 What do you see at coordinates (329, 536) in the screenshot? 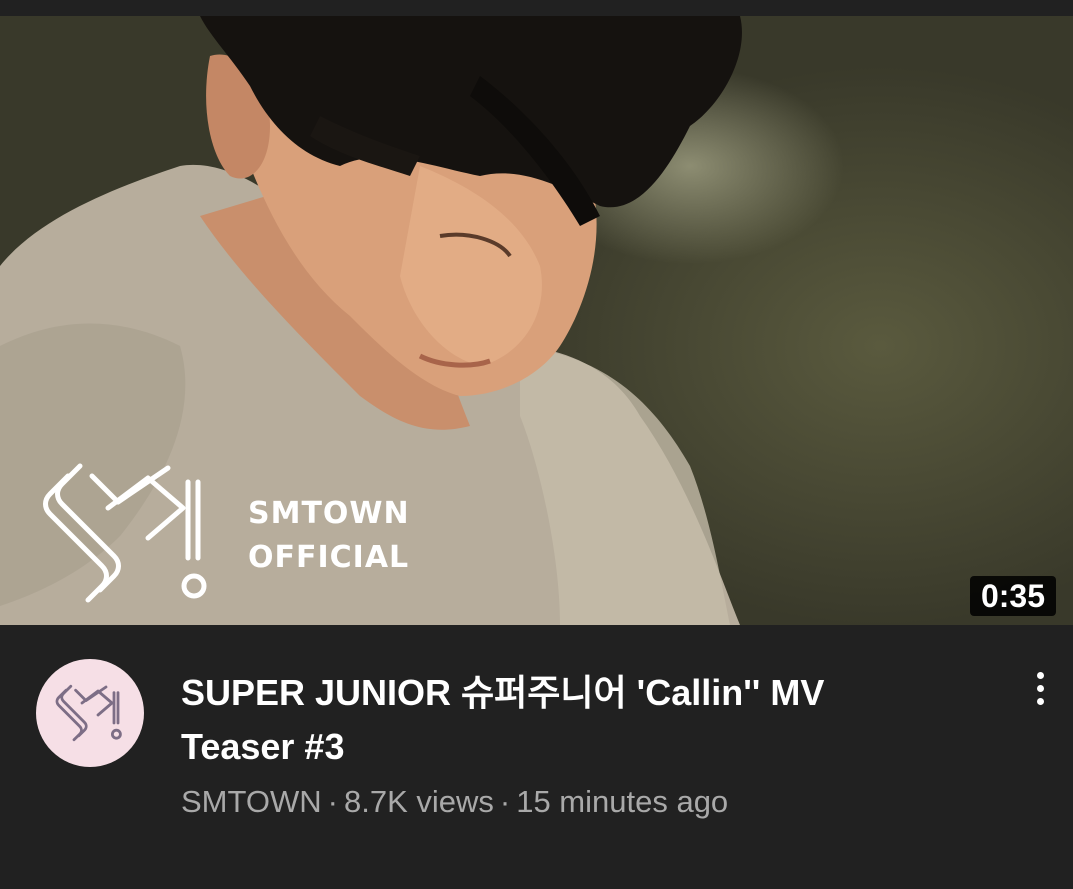
I see `thumbnail-logo-text: SMTOWN OFFICIAL` at bounding box center [329, 536].